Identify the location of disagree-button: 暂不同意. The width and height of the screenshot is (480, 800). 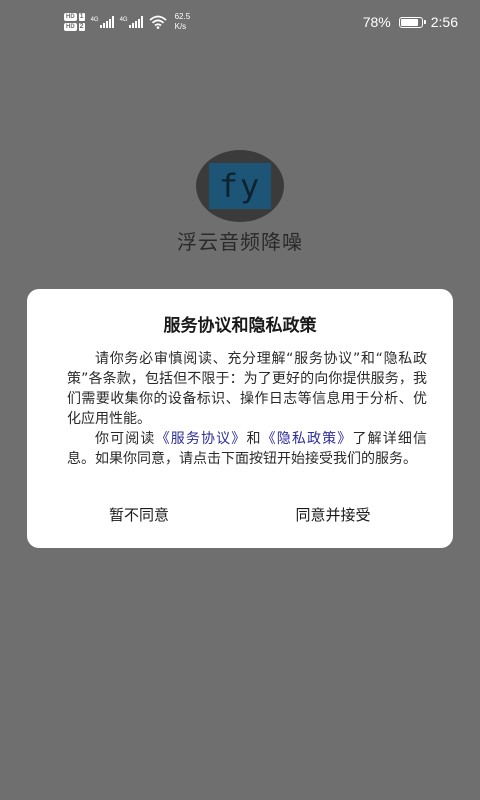
(139, 515).